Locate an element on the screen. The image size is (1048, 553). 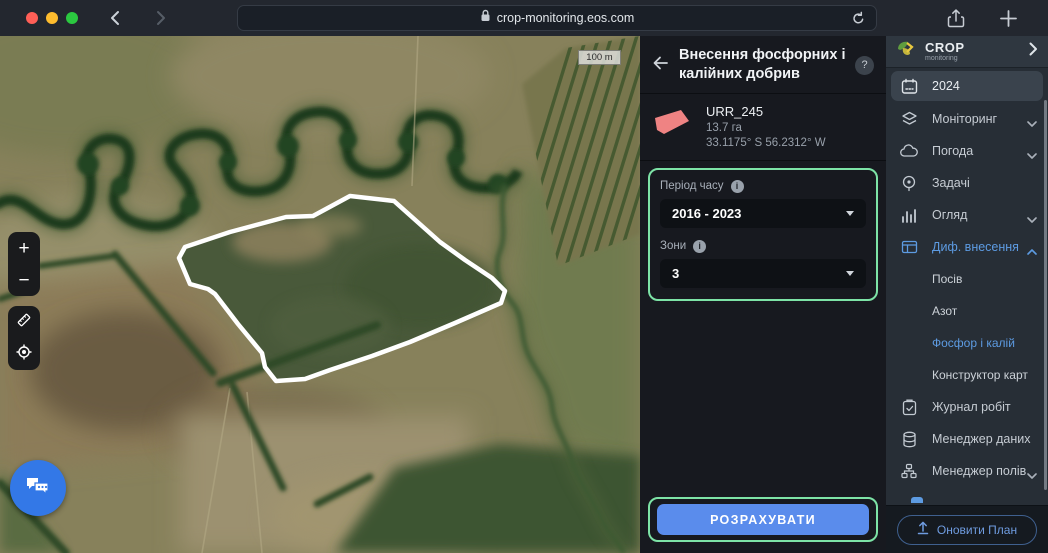
sidebar-item-vra: Диф. внесення is located at coordinates (967, 247).